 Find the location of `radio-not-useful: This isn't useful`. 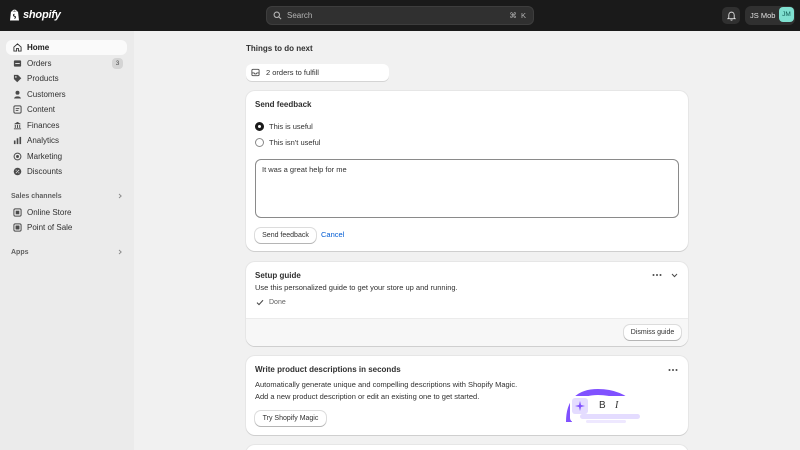

radio-not-useful: This isn't useful is located at coordinates (287, 142).